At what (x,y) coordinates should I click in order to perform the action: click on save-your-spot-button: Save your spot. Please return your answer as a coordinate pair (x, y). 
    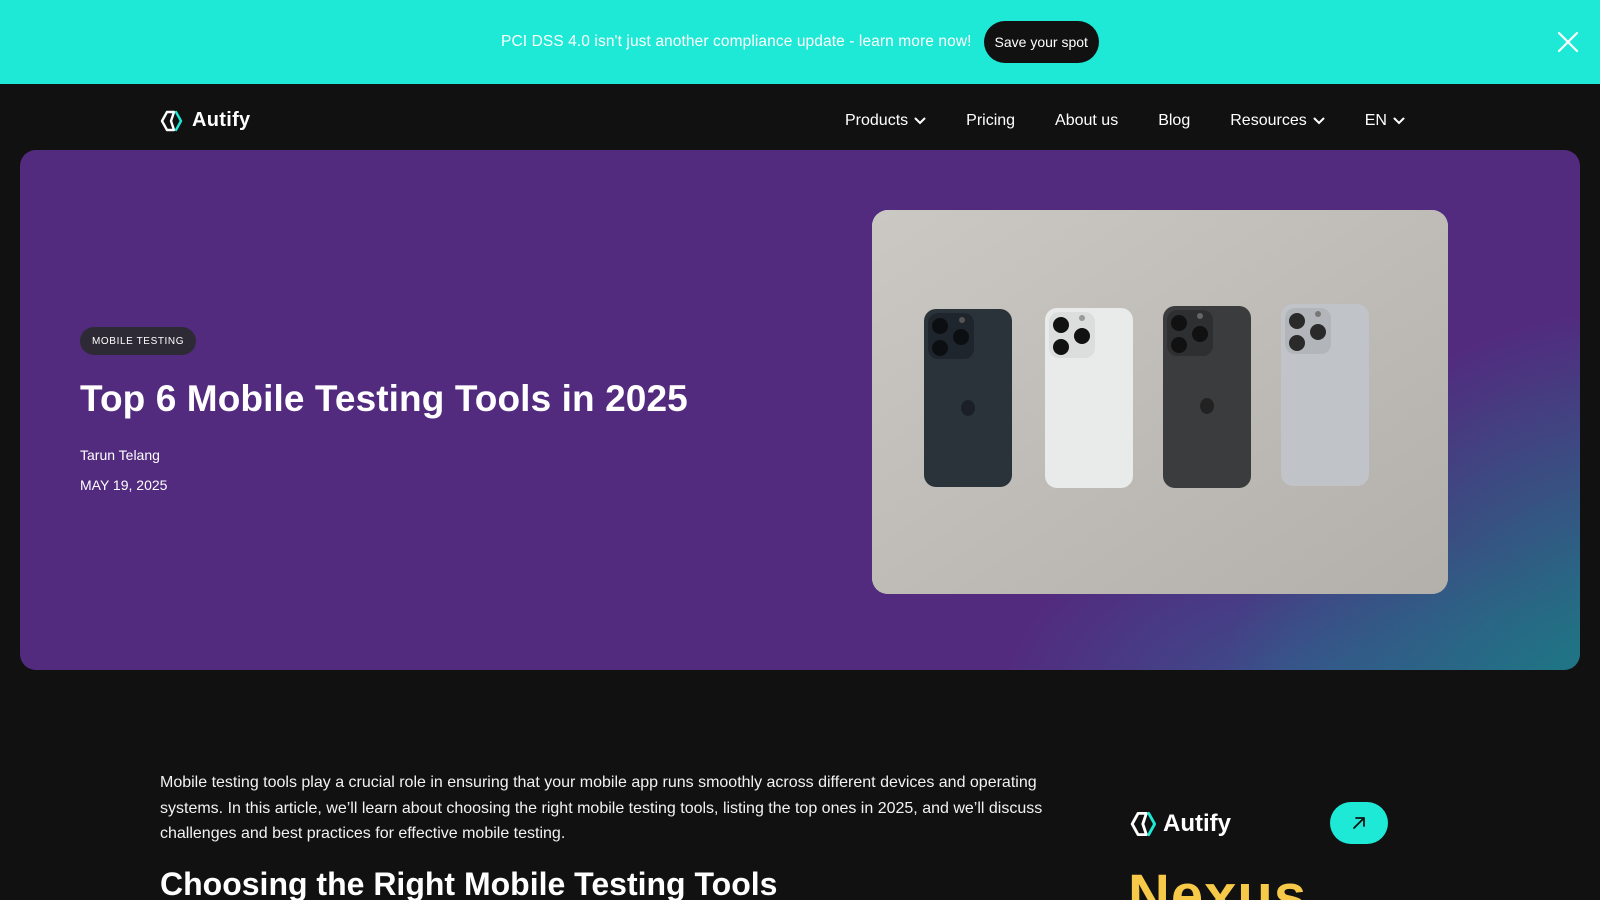
    Looking at the image, I should click on (1041, 42).